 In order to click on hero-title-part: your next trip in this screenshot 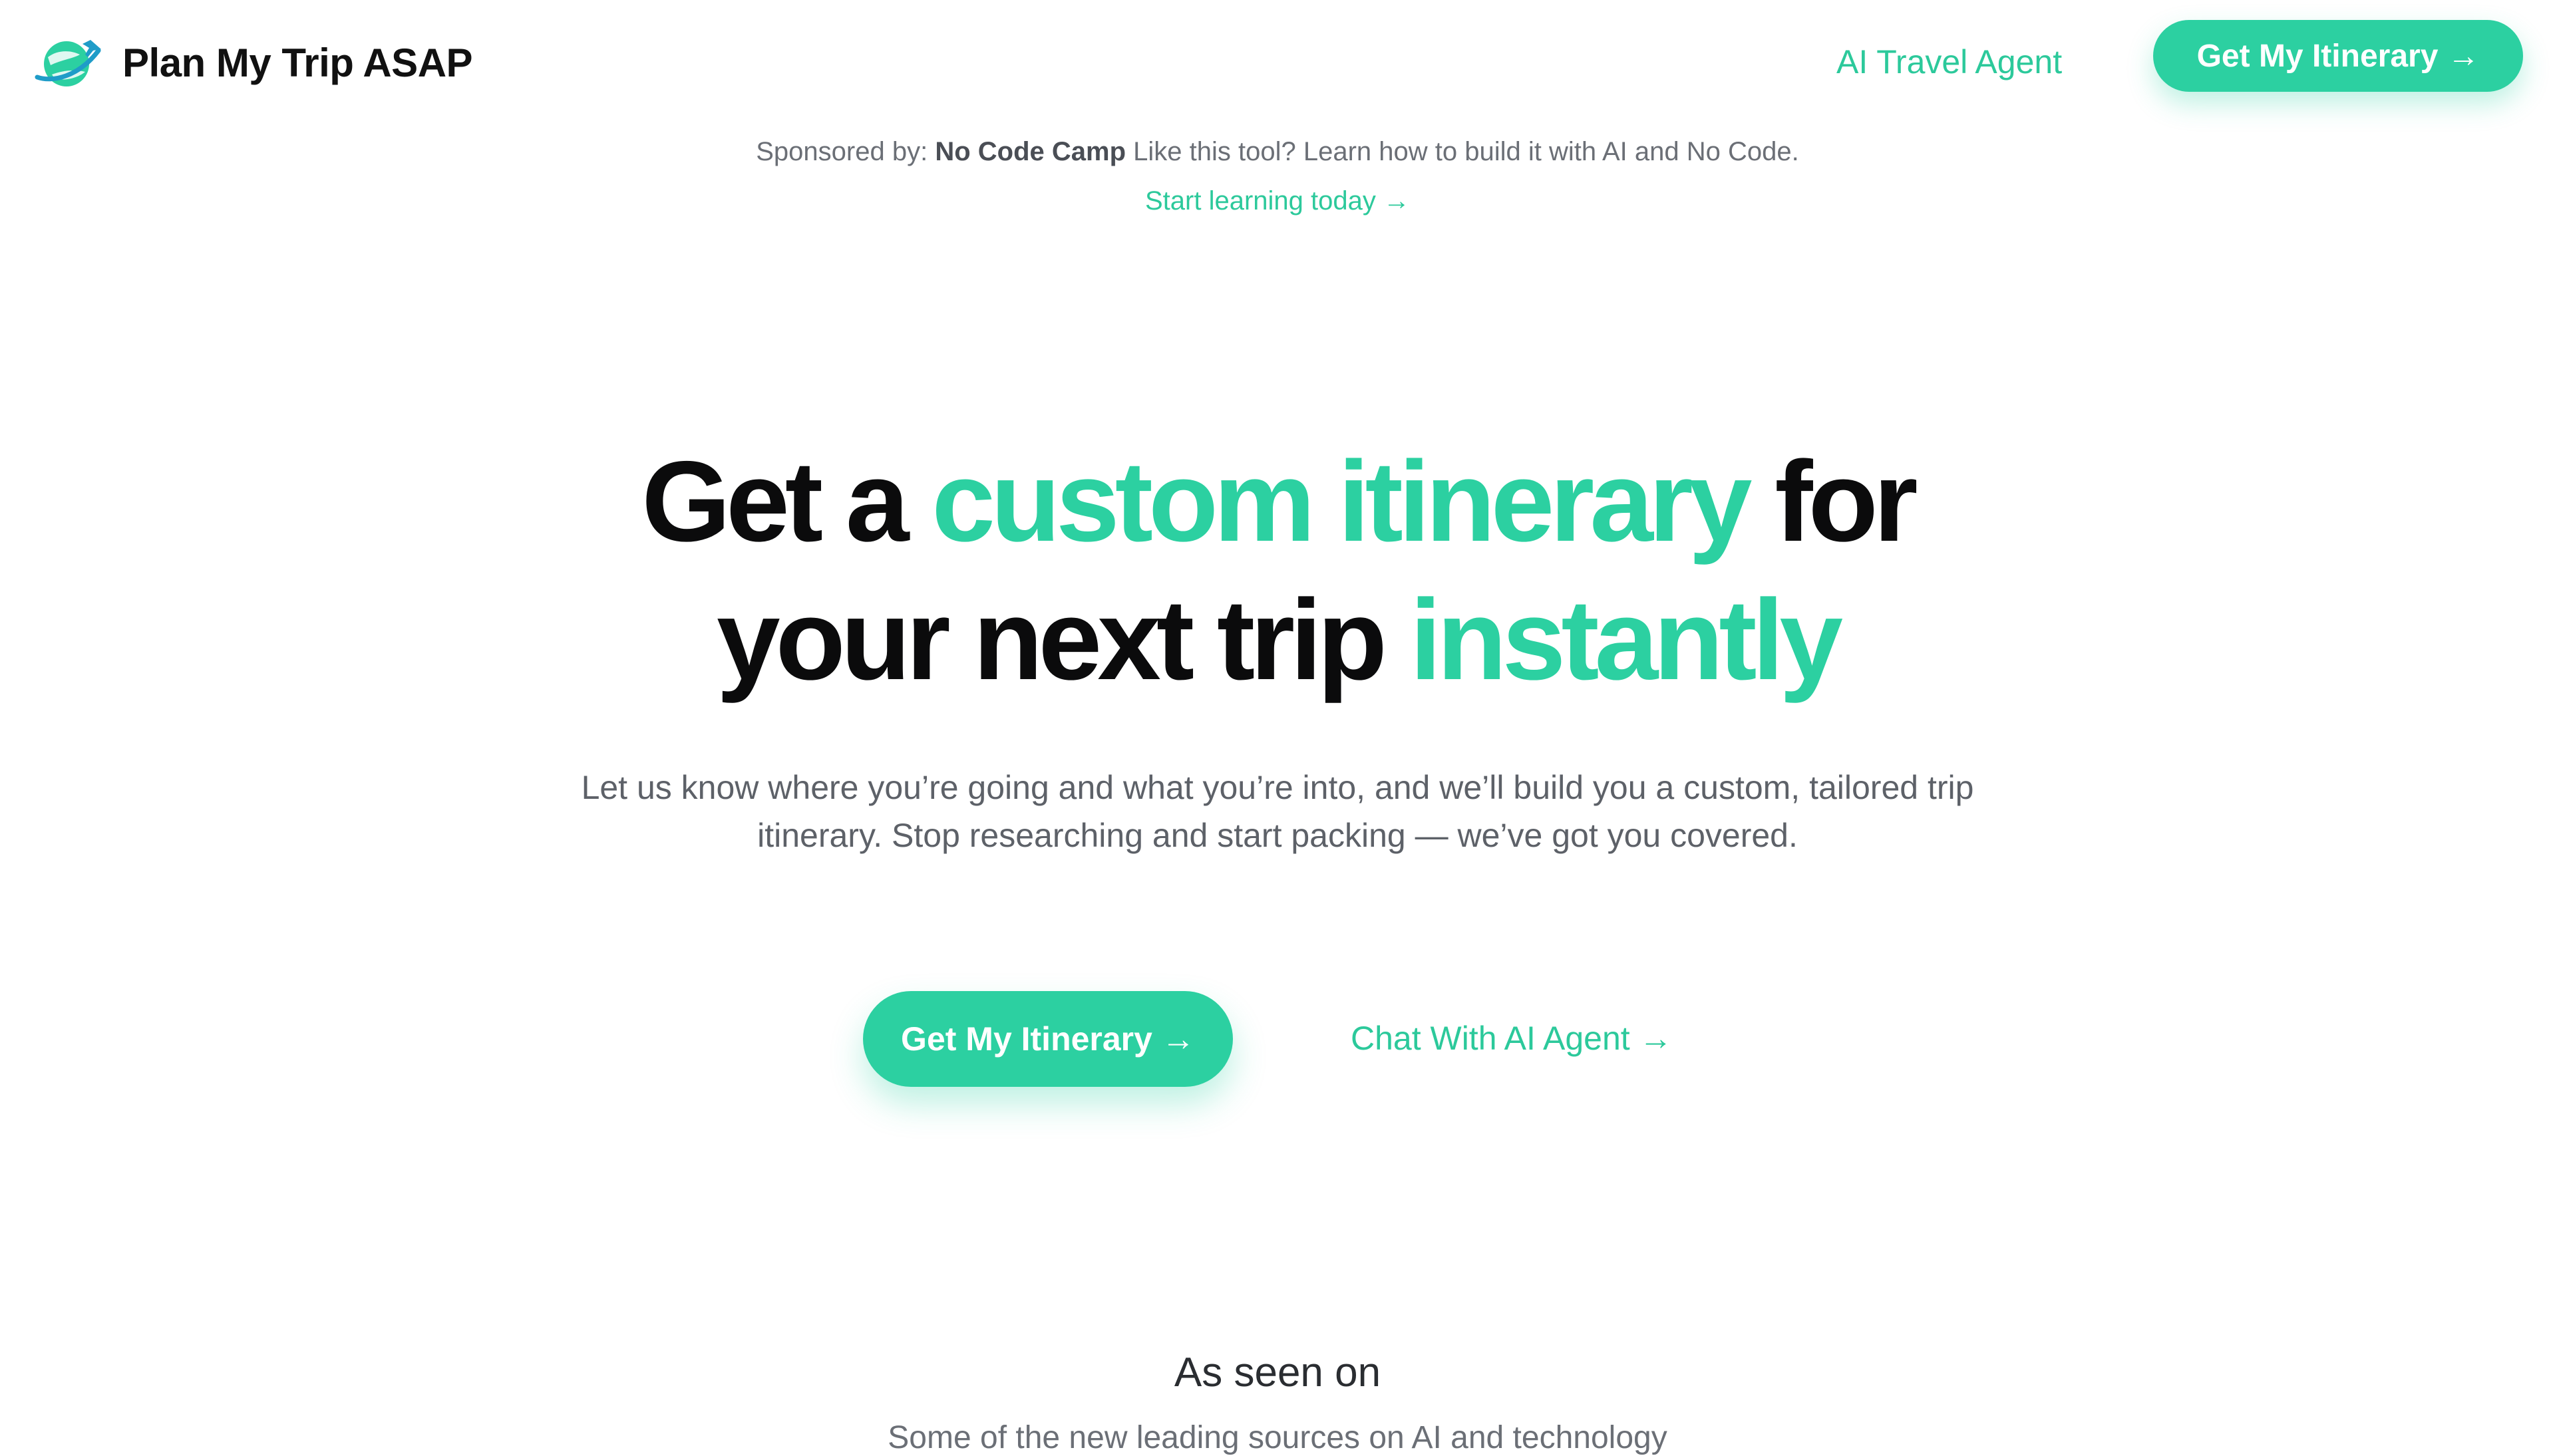, I will do `click(1051, 640)`.